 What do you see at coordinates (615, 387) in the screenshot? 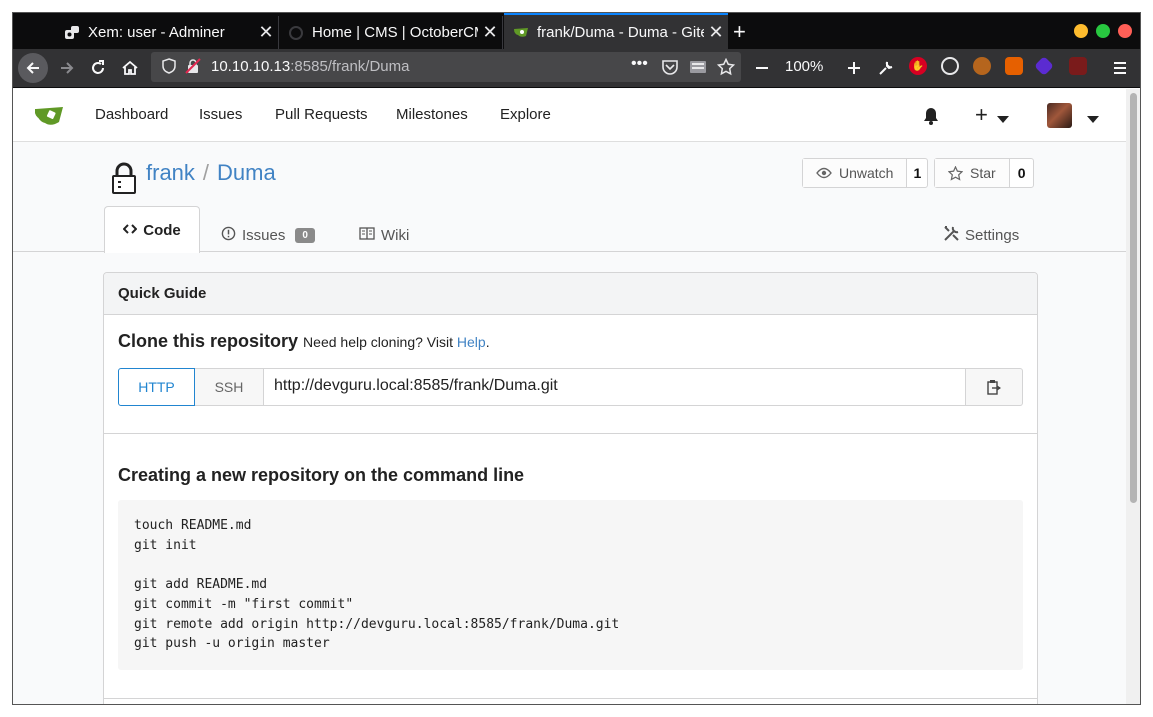
I see `clone-url-input: http://devguru.local:8585/frank/Duma.git` at bounding box center [615, 387].